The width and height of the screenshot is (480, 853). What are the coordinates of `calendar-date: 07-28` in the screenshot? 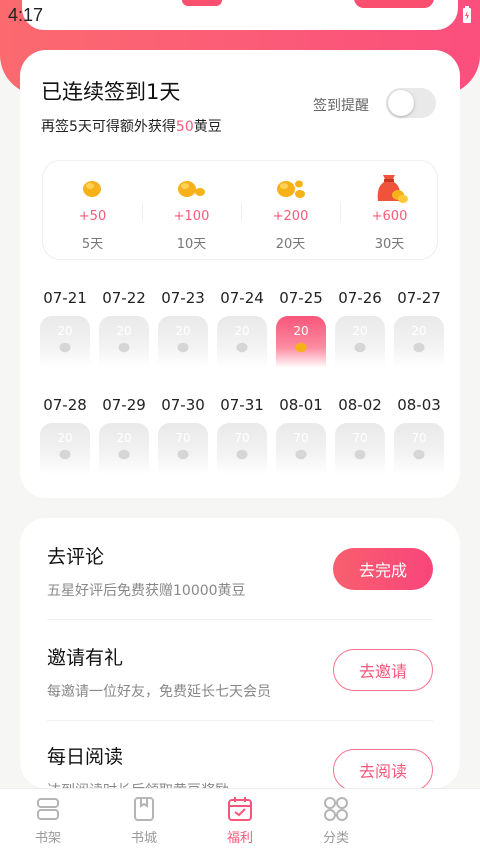 It's located at (65, 405).